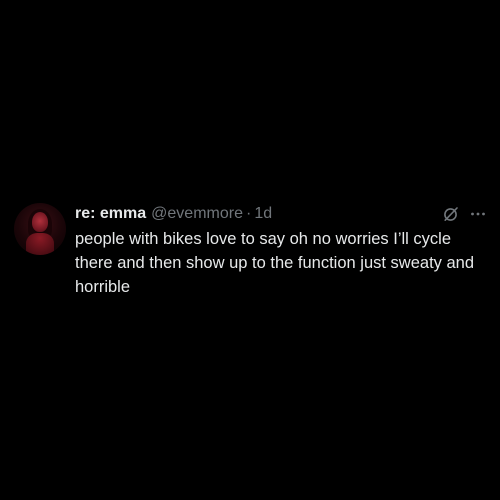 This screenshot has width=500, height=500. What do you see at coordinates (40, 222) in the screenshot?
I see `avatar-face` at bounding box center [40, 222].